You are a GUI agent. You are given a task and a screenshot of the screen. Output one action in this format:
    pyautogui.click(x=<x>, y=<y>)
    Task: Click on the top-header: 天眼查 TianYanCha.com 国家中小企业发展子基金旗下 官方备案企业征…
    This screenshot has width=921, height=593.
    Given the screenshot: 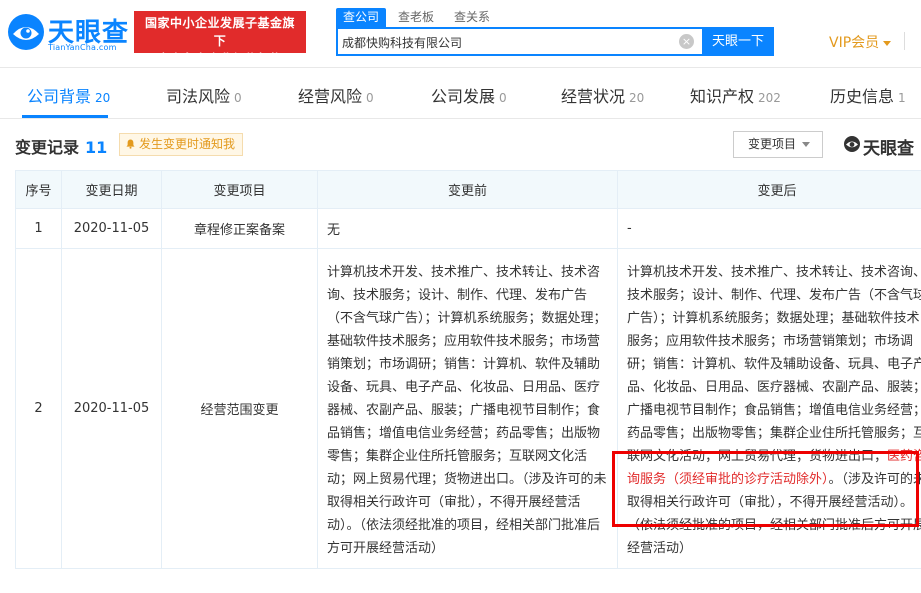 What is the action you would take?
    pyautogui.click(x=460, y=34)
    